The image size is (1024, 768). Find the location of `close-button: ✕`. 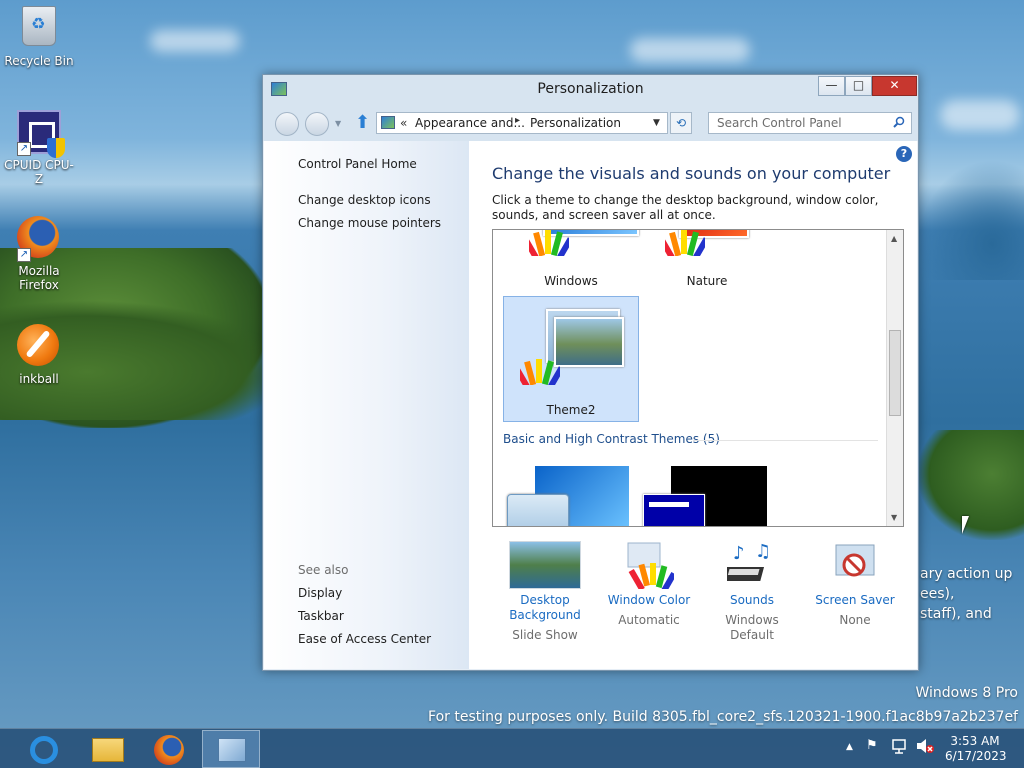

close-button: ✕ is located at coordinates (894, 86).